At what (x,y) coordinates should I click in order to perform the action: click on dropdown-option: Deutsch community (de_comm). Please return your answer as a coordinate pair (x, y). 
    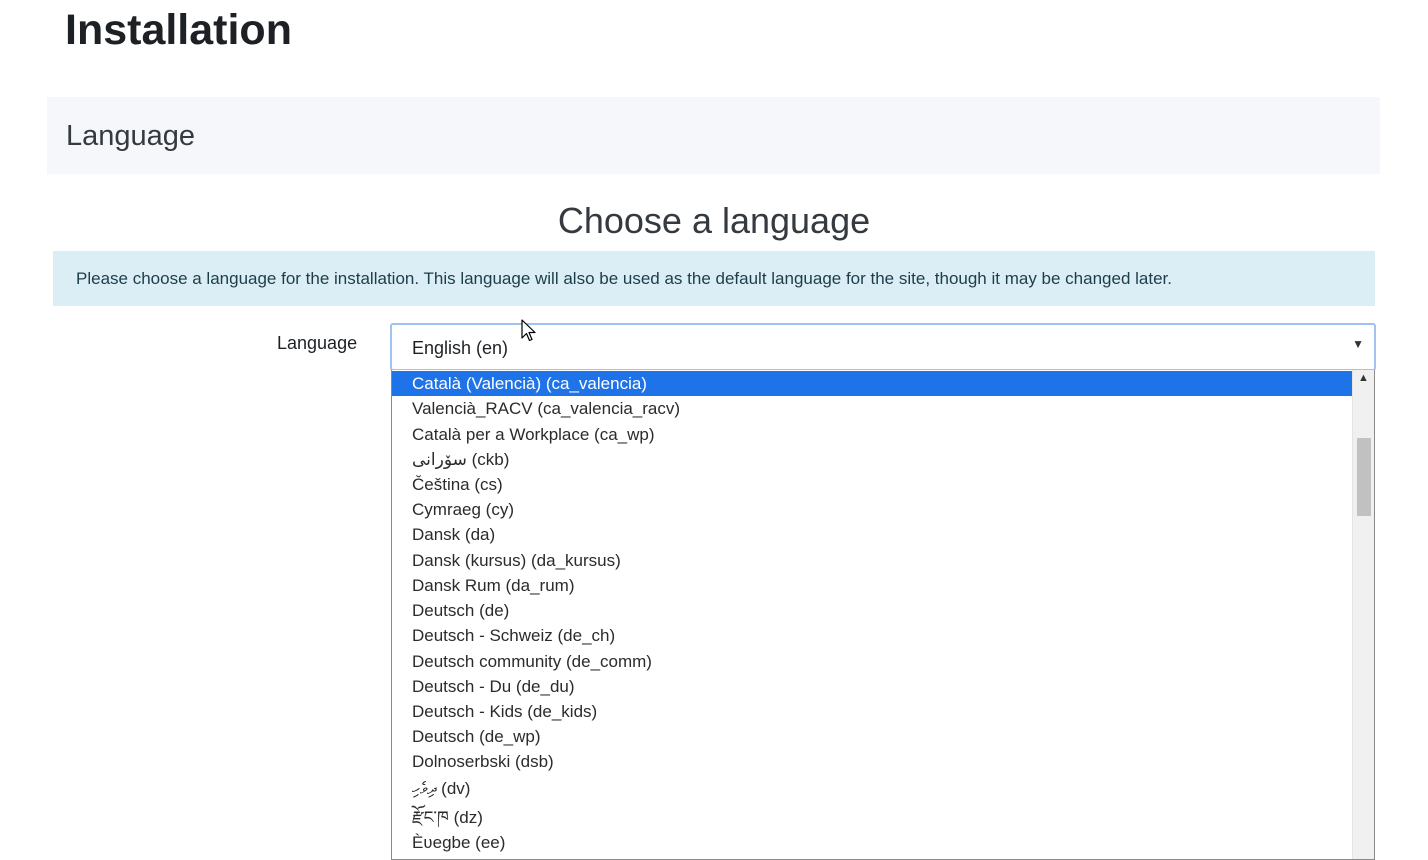
    Looking at the image, I should click on (872, 661).